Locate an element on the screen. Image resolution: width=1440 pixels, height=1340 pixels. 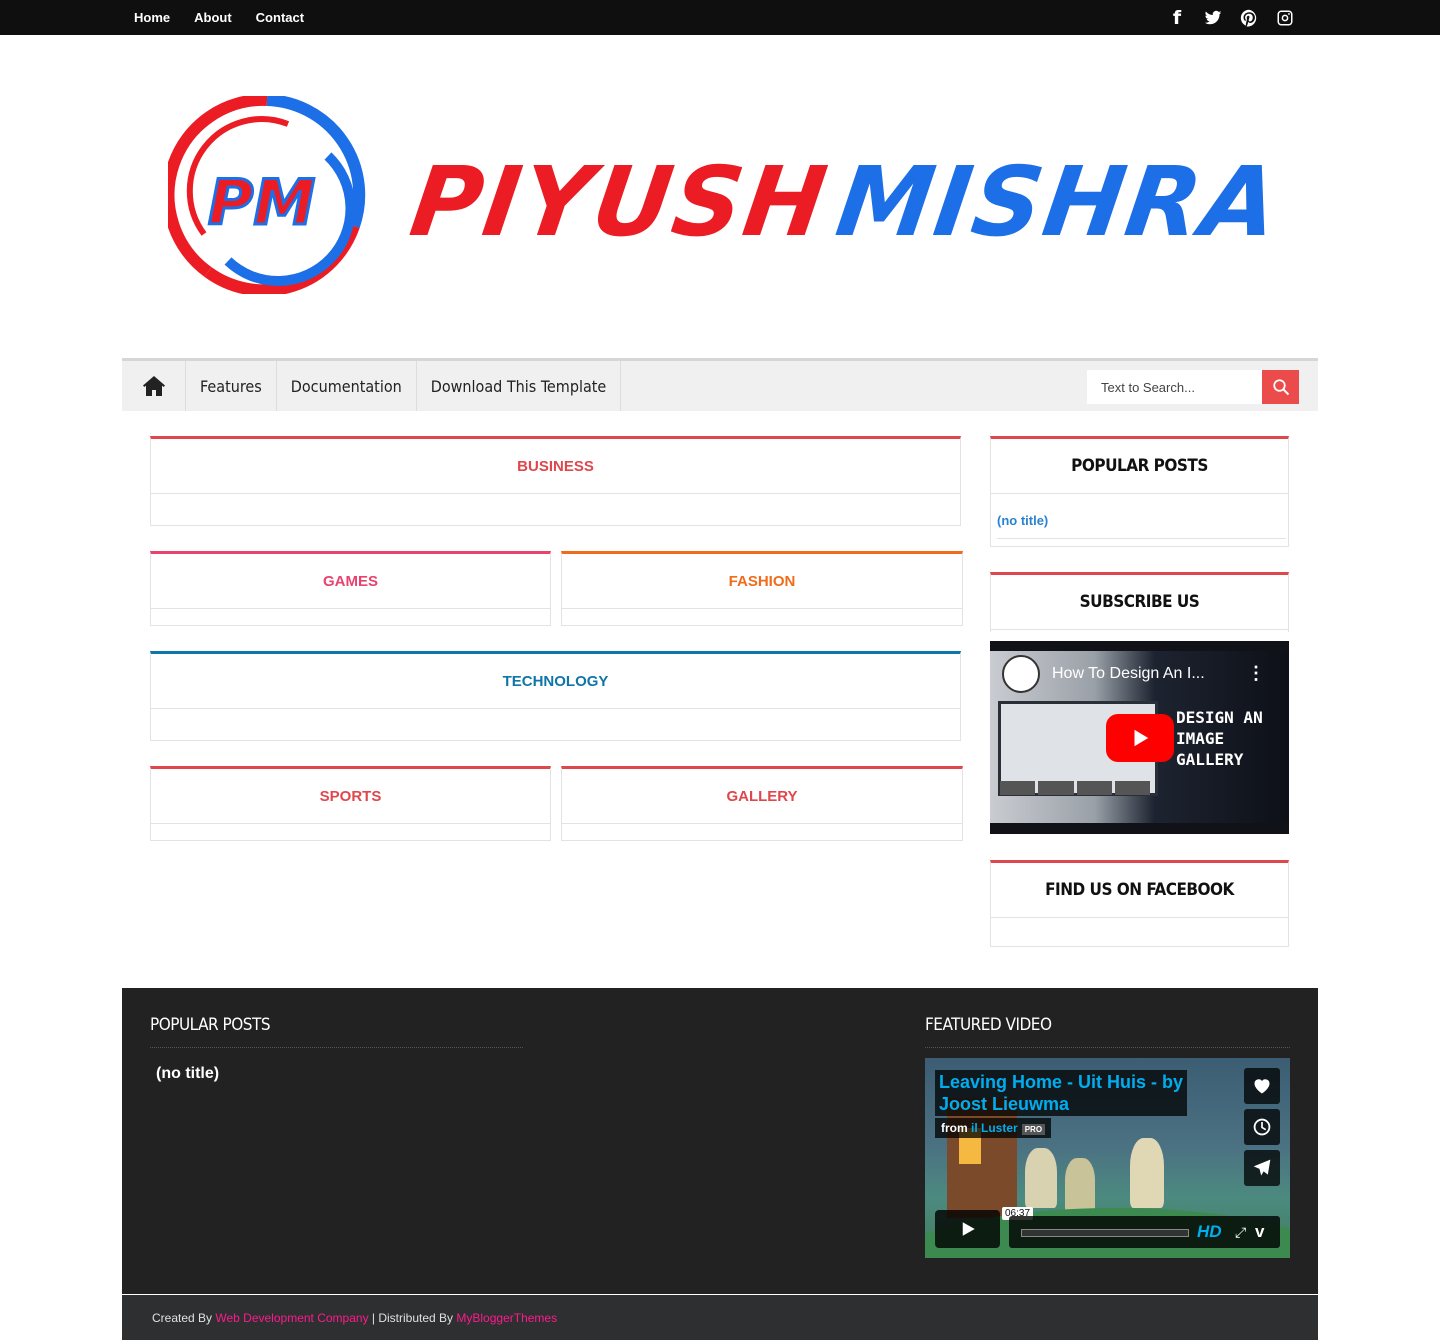
top-nav: Home About Contact is located at coordinates (231, 17).